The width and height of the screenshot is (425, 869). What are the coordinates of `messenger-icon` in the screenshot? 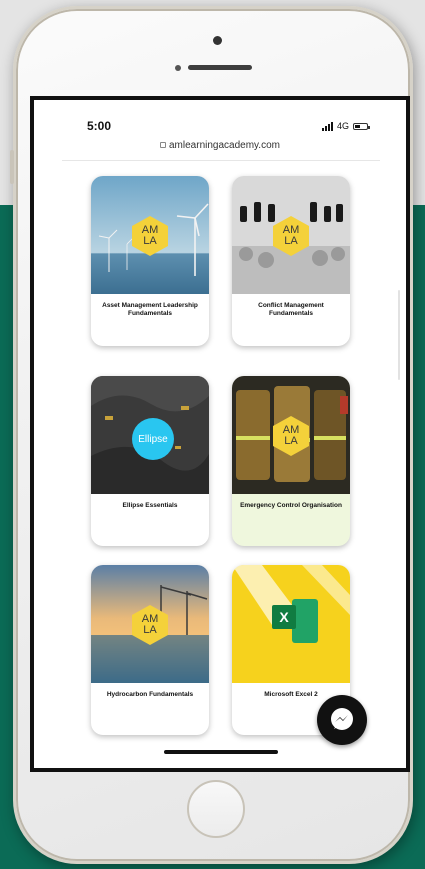 It's located at (342, 719).